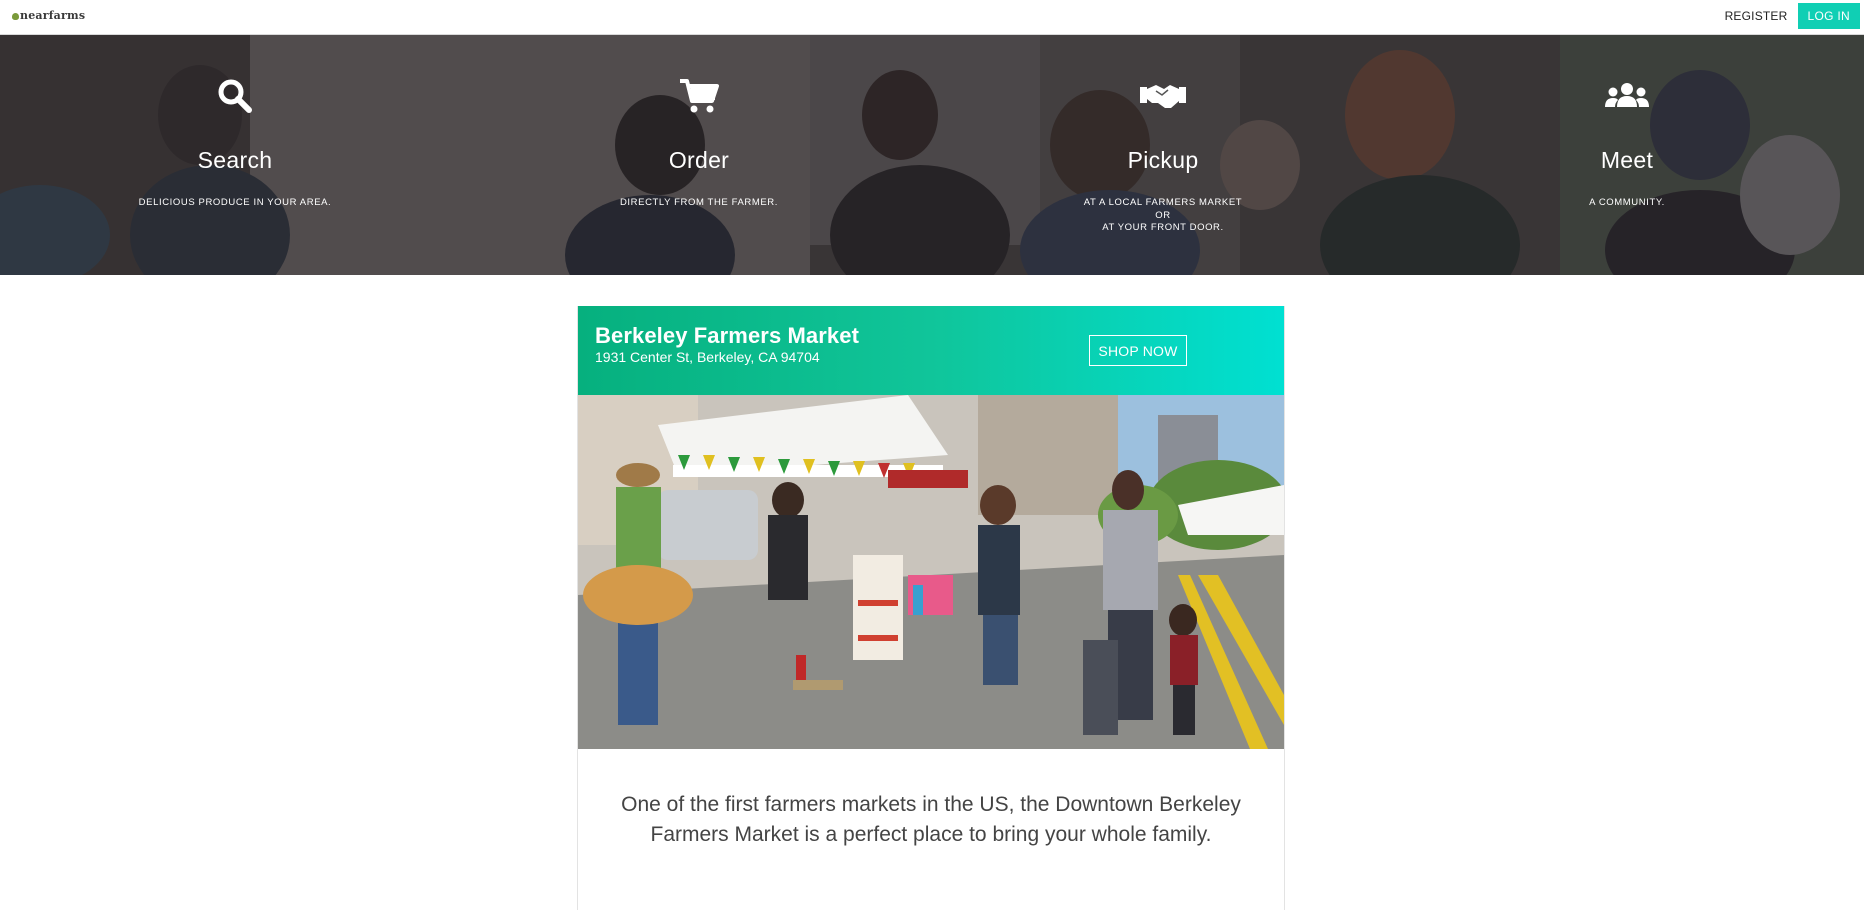  Describe the element at coordinates (1163, 96) in the screenshot. I see `handshake-icon` at that location.